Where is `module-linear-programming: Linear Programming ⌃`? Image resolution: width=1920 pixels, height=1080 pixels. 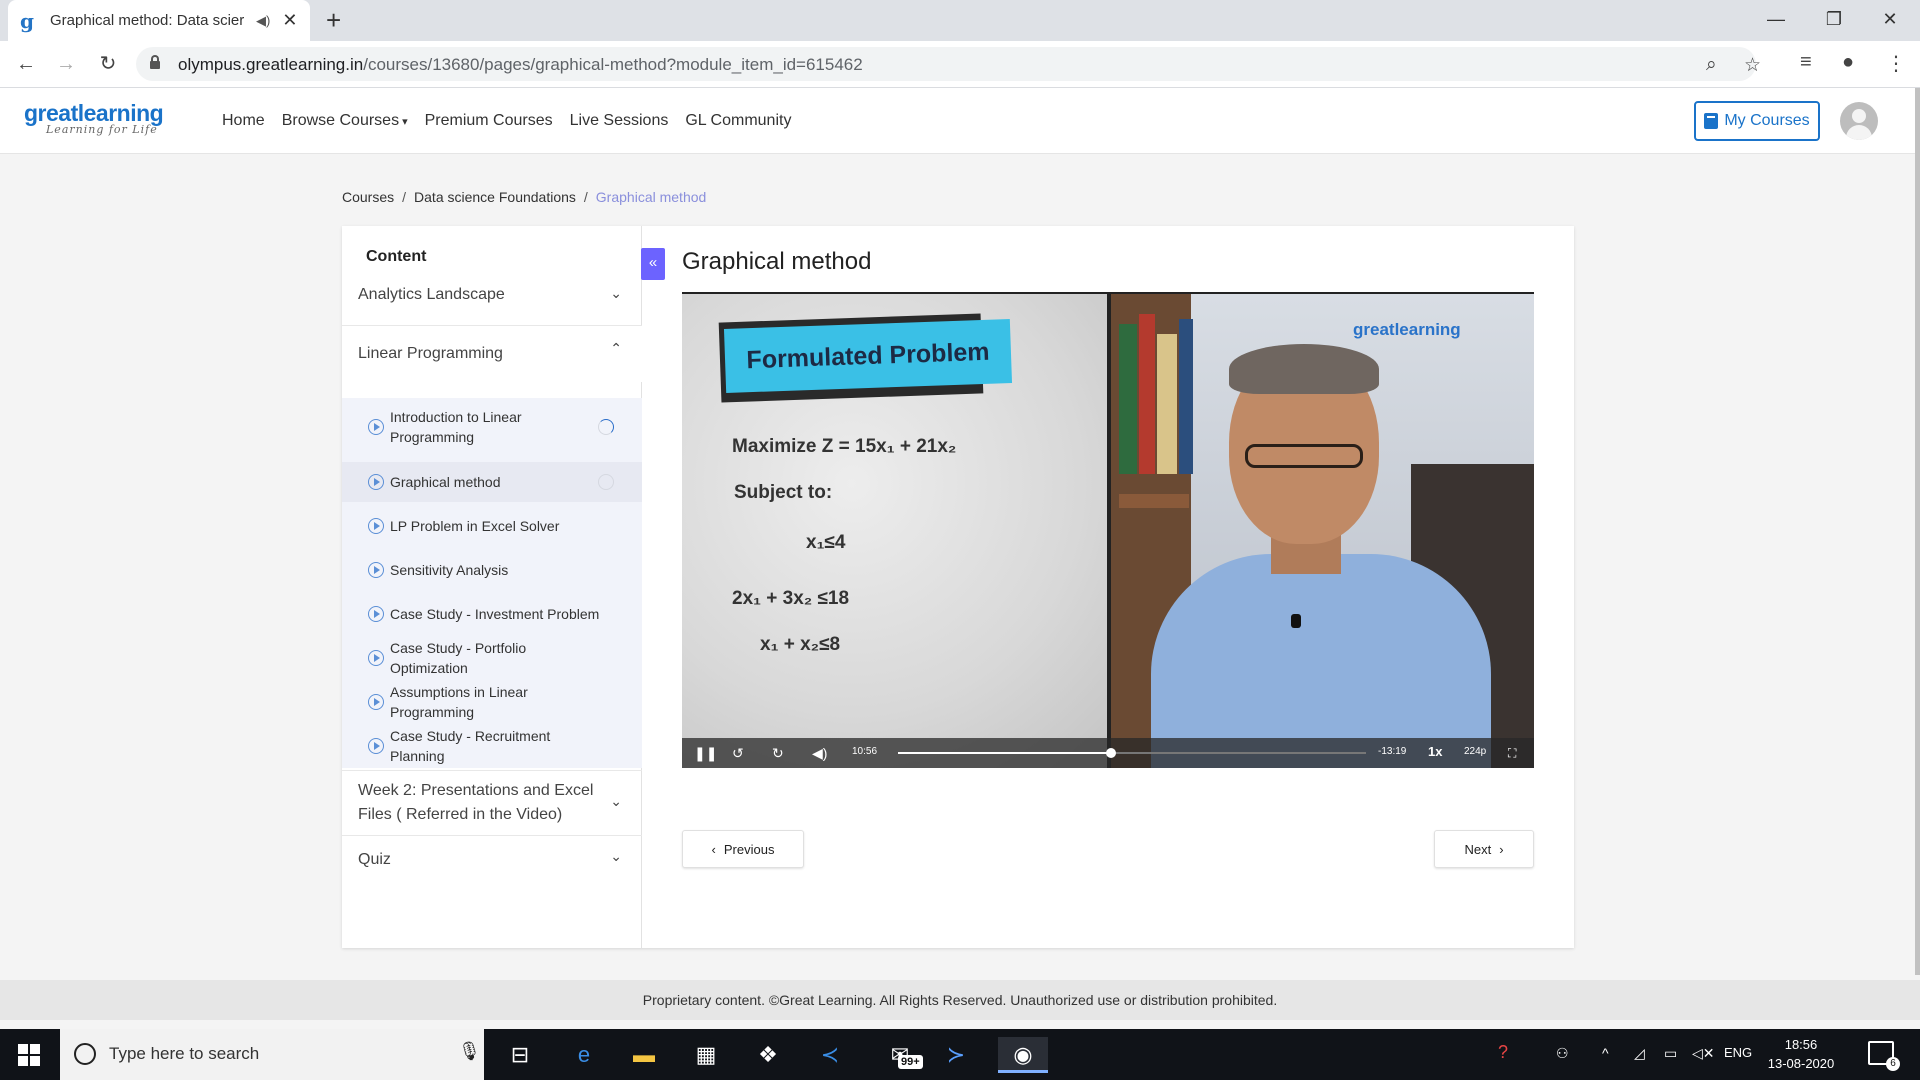 module-linear-programming: Linear Programming ⌃ is located at coordinates (492, 354).